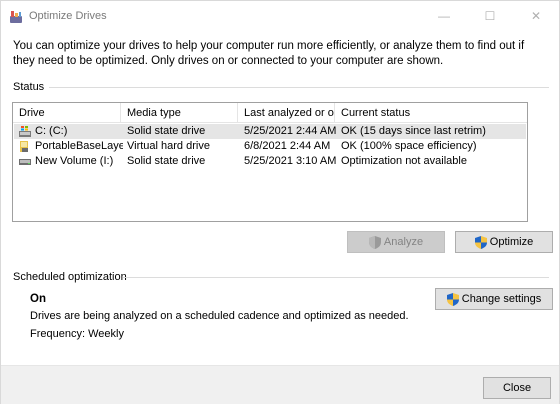 The image size is (560, 404). Describe the element at coordinates (68, 16) in the screenshot. I see `window-title: Optimize Drives` at that location.